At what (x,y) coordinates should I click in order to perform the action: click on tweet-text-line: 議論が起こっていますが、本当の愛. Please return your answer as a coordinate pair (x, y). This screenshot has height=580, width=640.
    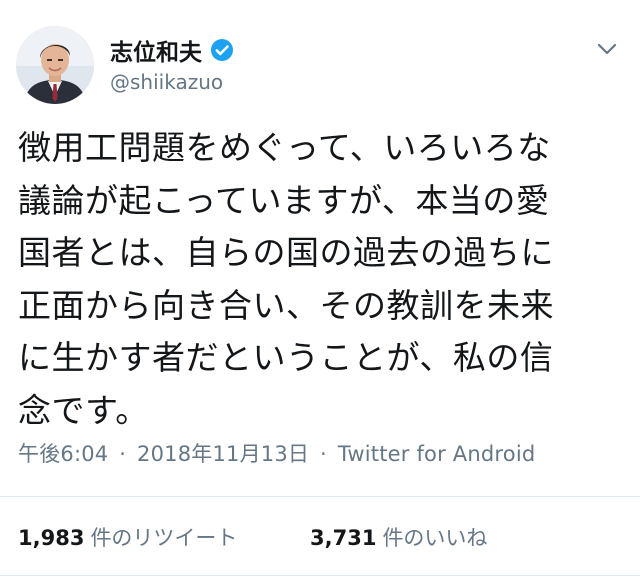
    Looking at the image, I should click on (284, 200).